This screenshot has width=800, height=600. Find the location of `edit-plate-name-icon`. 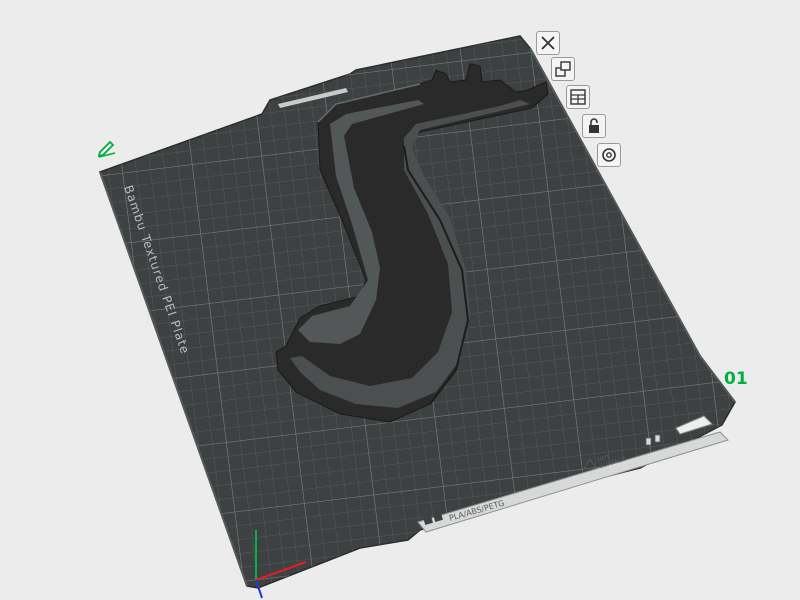

edit-plate-name-icon is located at coordinates (107, 147).